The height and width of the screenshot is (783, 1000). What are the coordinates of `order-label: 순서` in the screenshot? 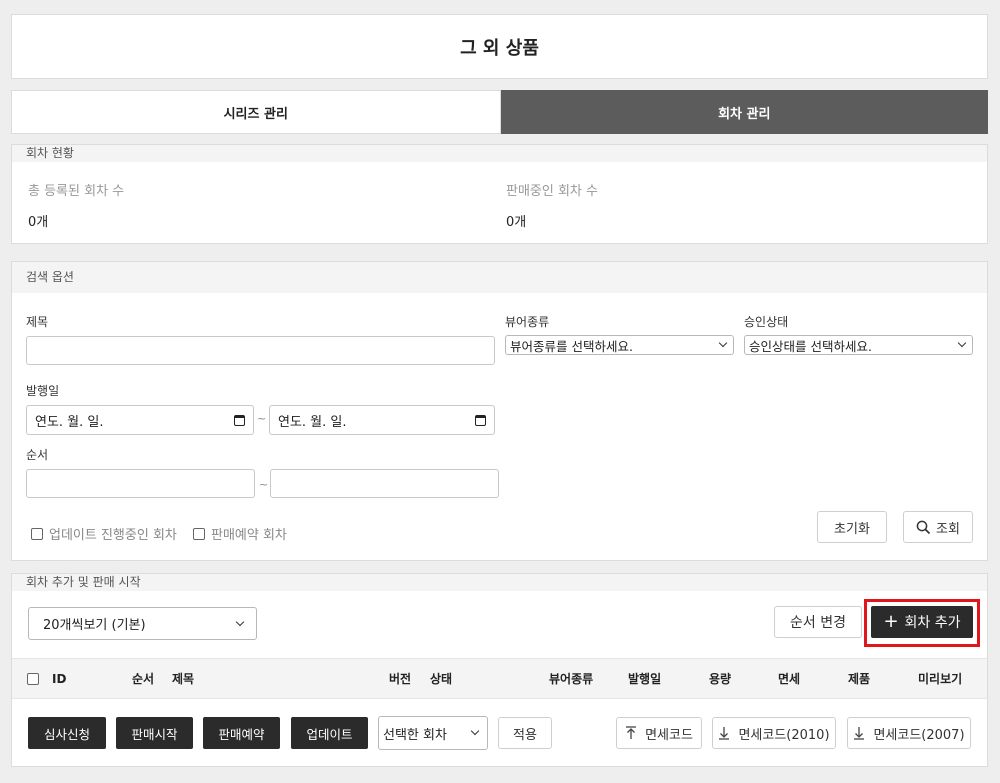 It's located at (37, 455).